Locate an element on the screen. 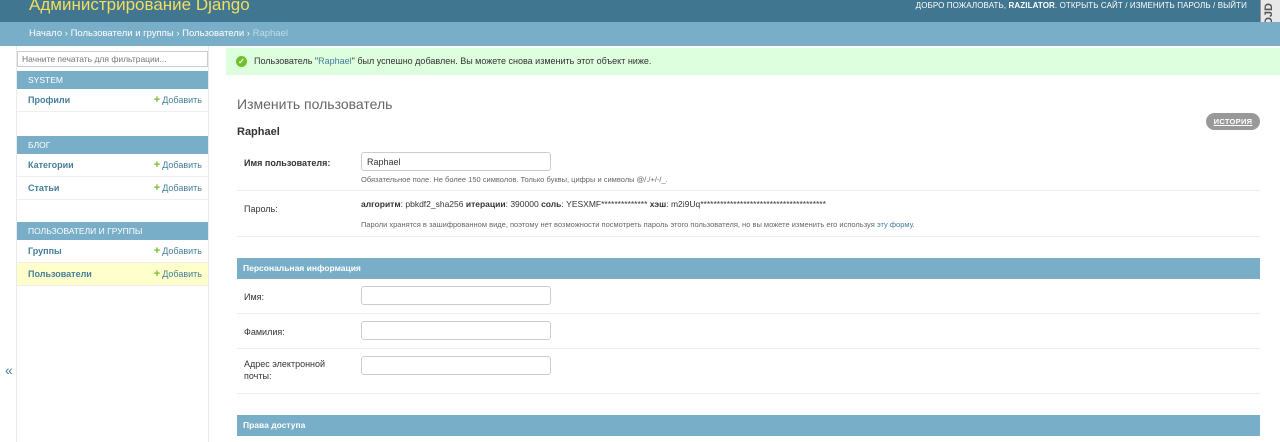 The height and width of the screenshot is (442, 1280). sidebar-item-label: Пользователи is located at coordinates (60, 274).